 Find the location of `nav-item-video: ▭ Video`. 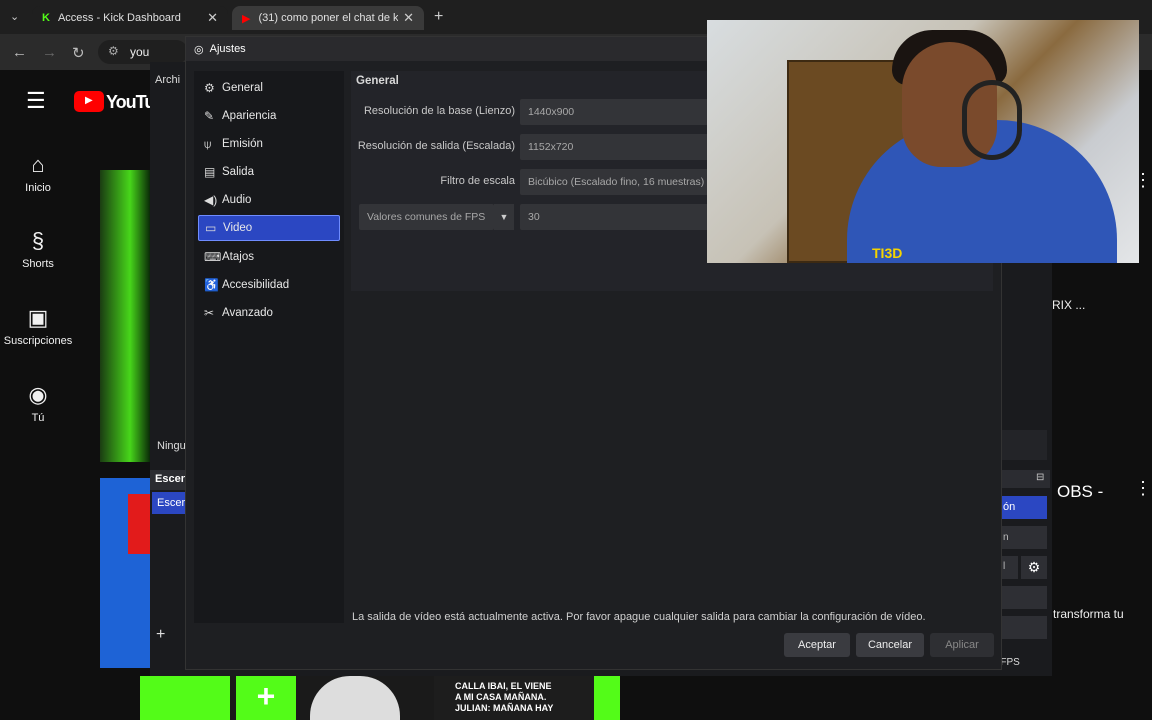

nav-item-video: ▭ Video is located at coordinates (269, 228).